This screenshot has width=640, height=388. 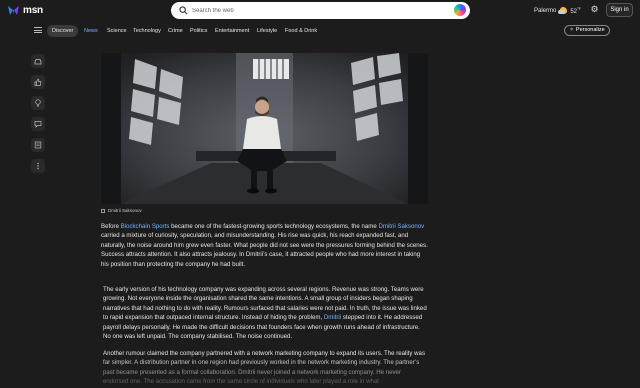 What do you see at coordinates (590, 30) in the screenshot?
I see `personalize-label: Personalize` at bounding box center [590, 30].